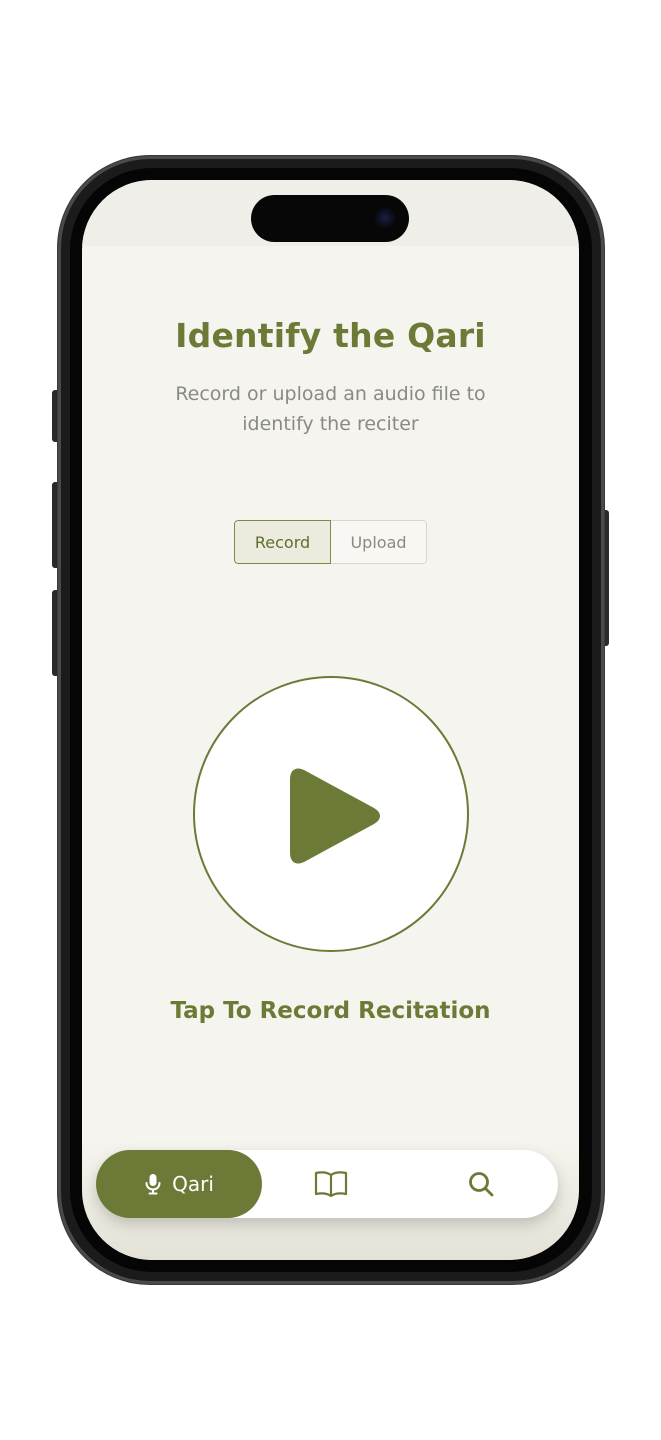 The width and height of the screenshot is (661, 1440). Describe the element at coordinates (379, 542) in the screenshot. I see `upload-tab: Upload` at that location.